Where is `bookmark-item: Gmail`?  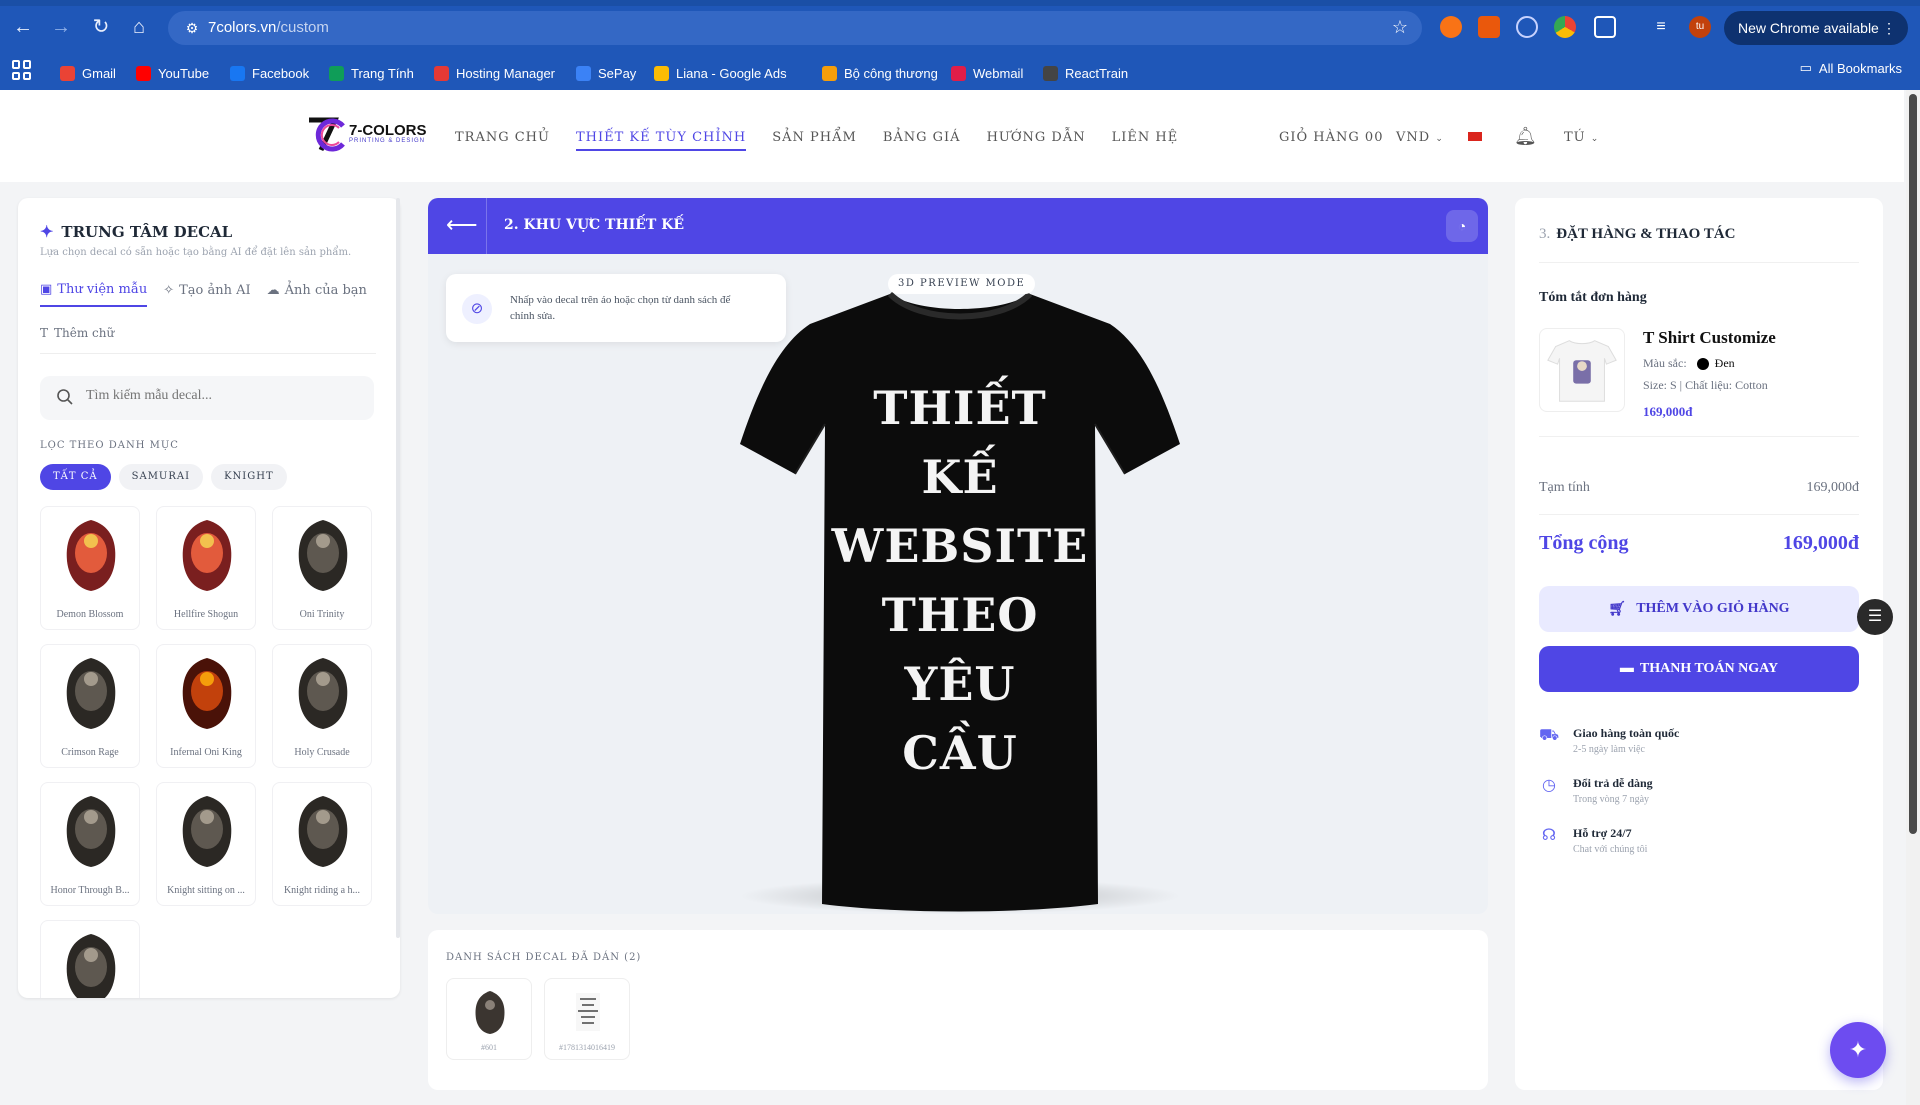 bookmark-item: Gmail is located at coordinates (88, 73).